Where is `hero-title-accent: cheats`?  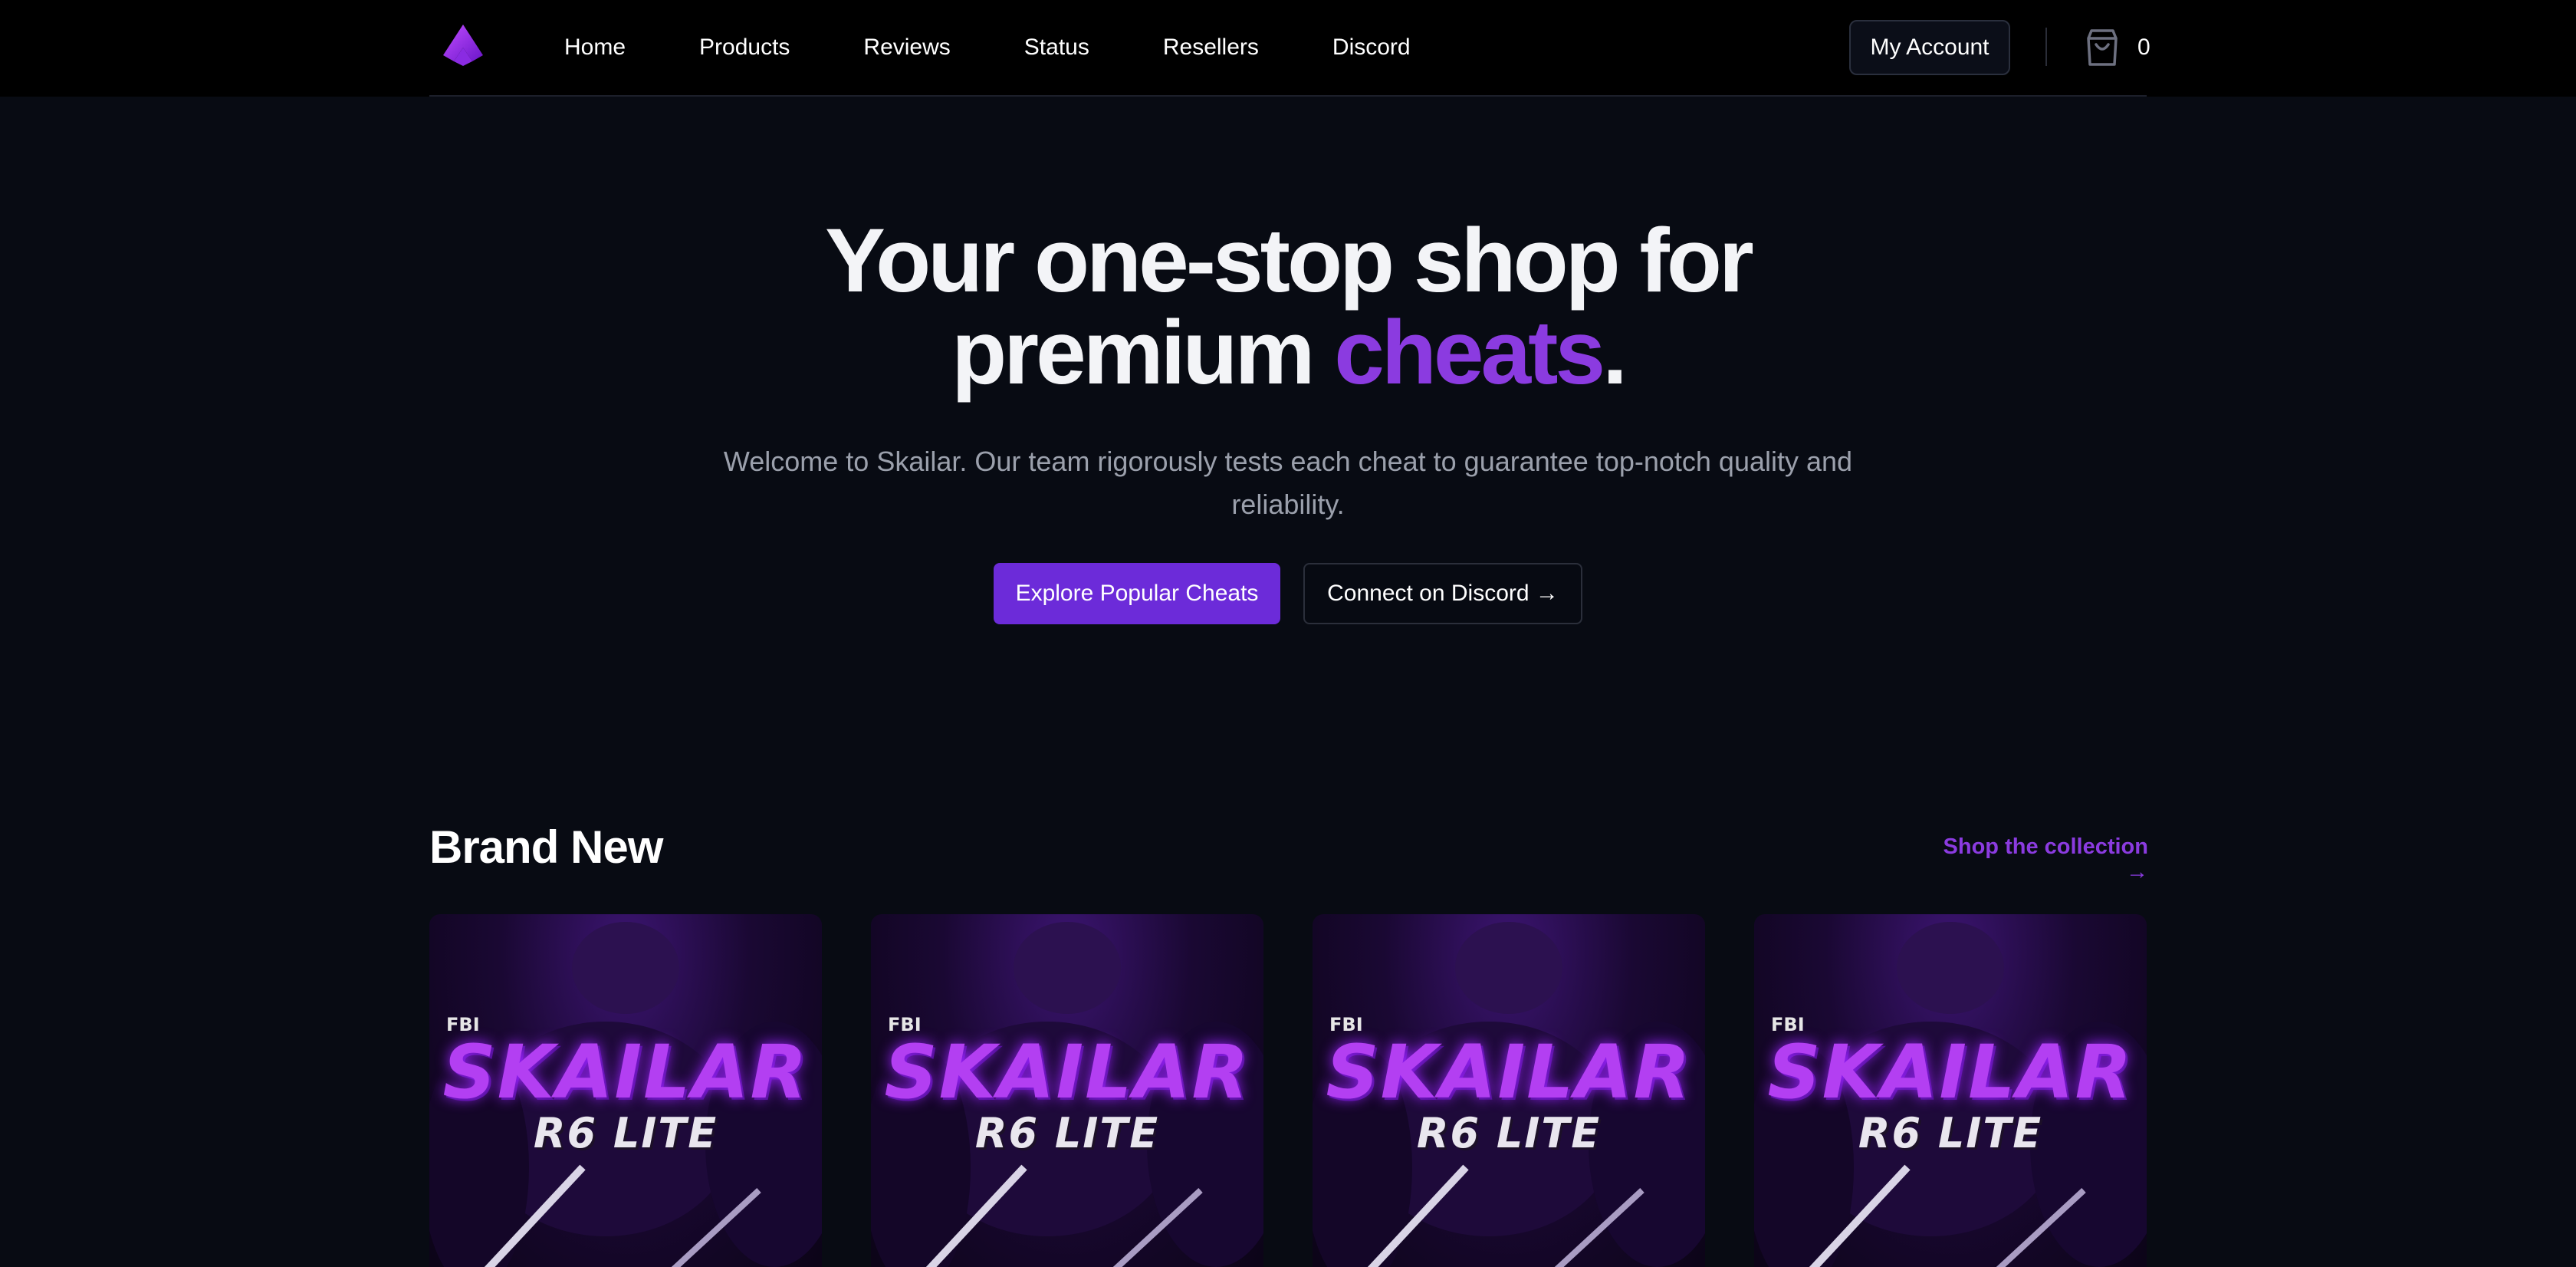 hero-title-accent: cheats is located at coordinates (1470, 352).